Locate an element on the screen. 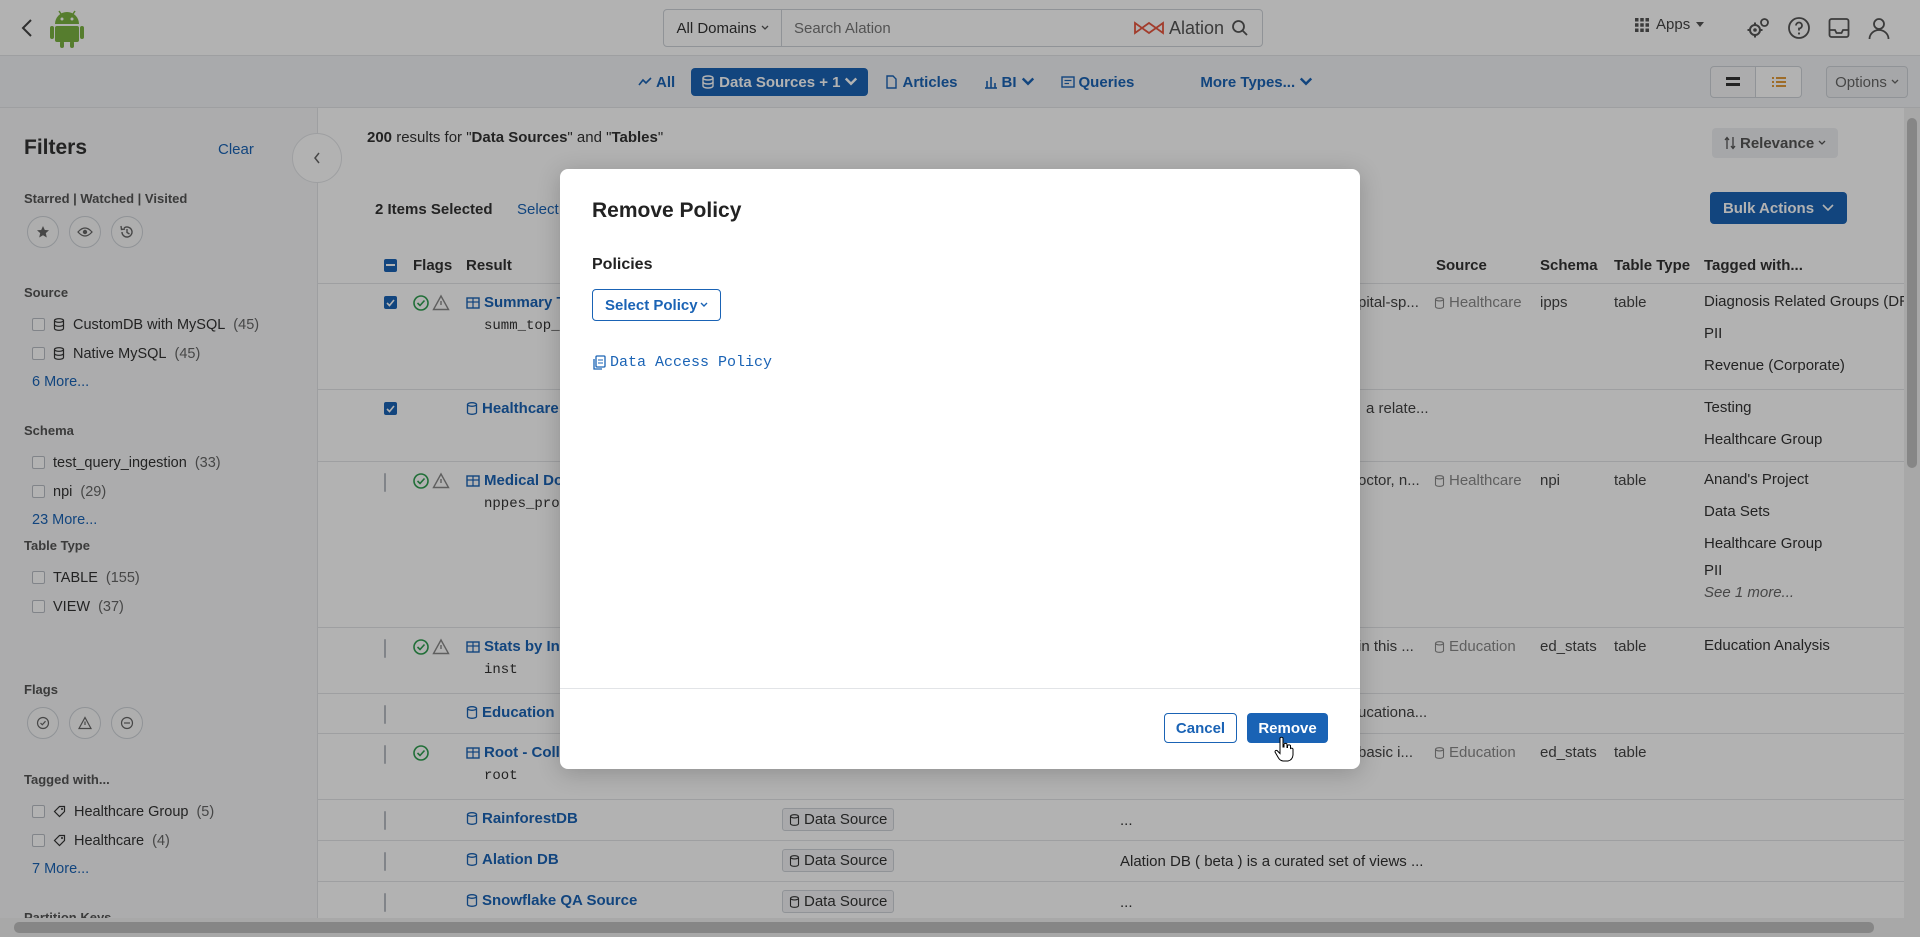  policy-icon is located at coordinates (599, 362).